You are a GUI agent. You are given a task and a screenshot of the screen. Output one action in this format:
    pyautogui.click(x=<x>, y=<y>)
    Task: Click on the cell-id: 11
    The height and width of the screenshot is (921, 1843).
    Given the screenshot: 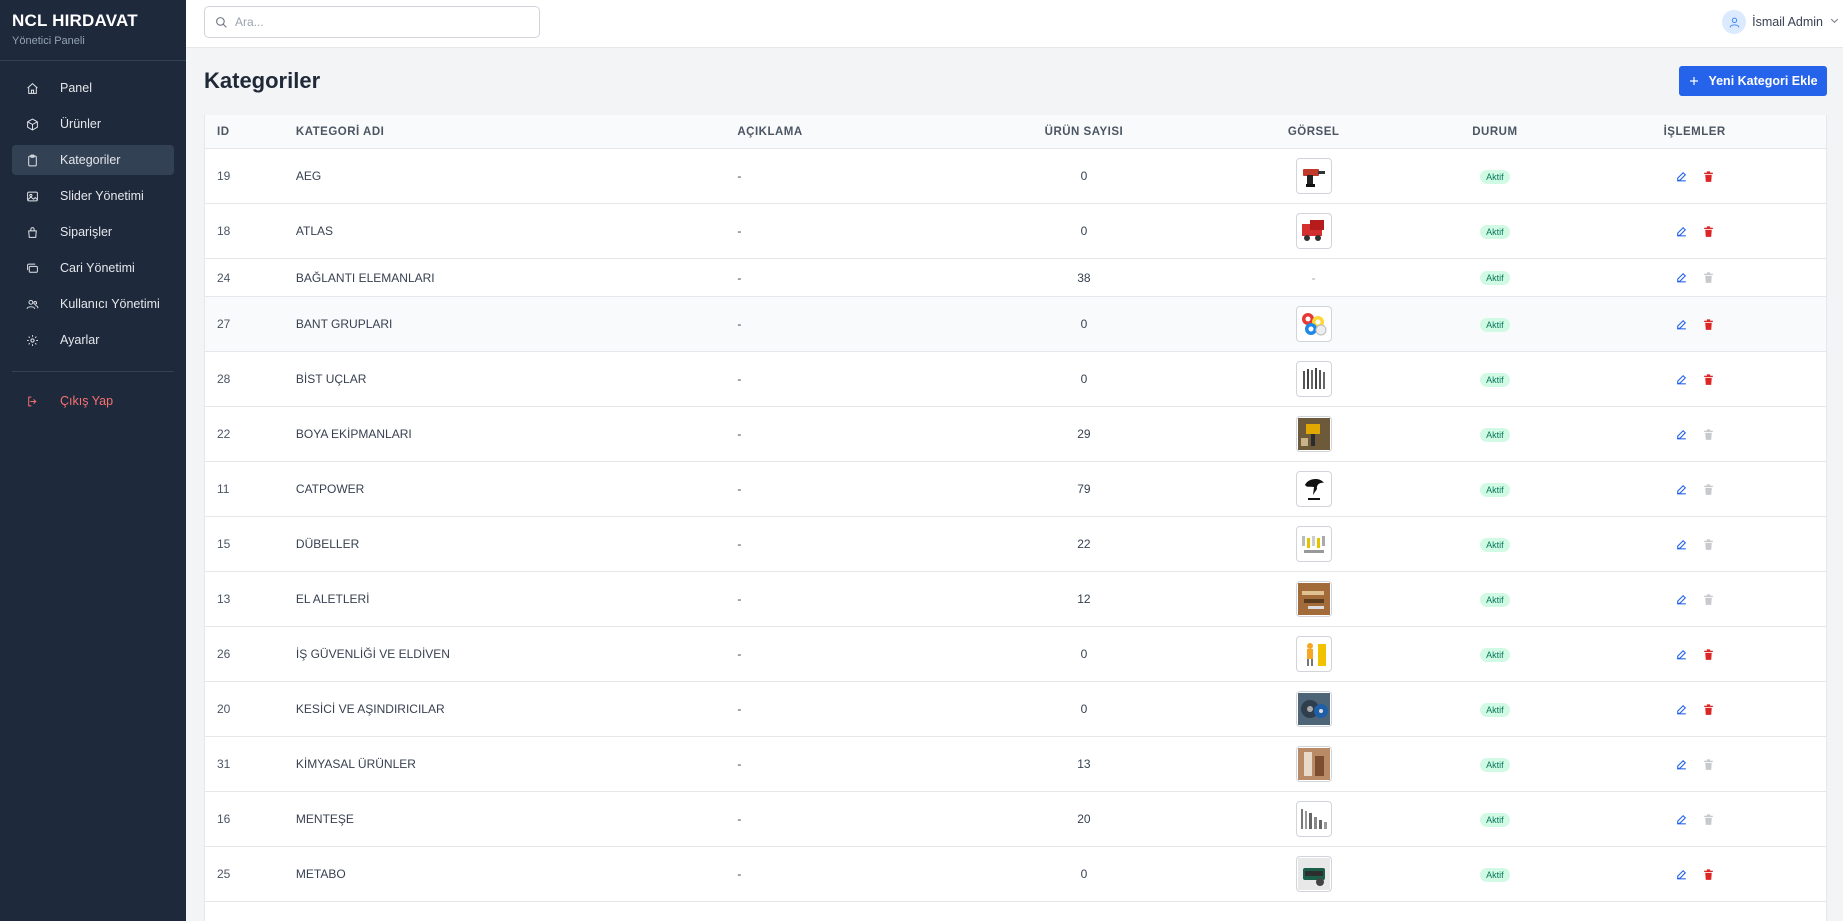 What is the action you would take?
    pyautogui.click(x=223, y=489)
    